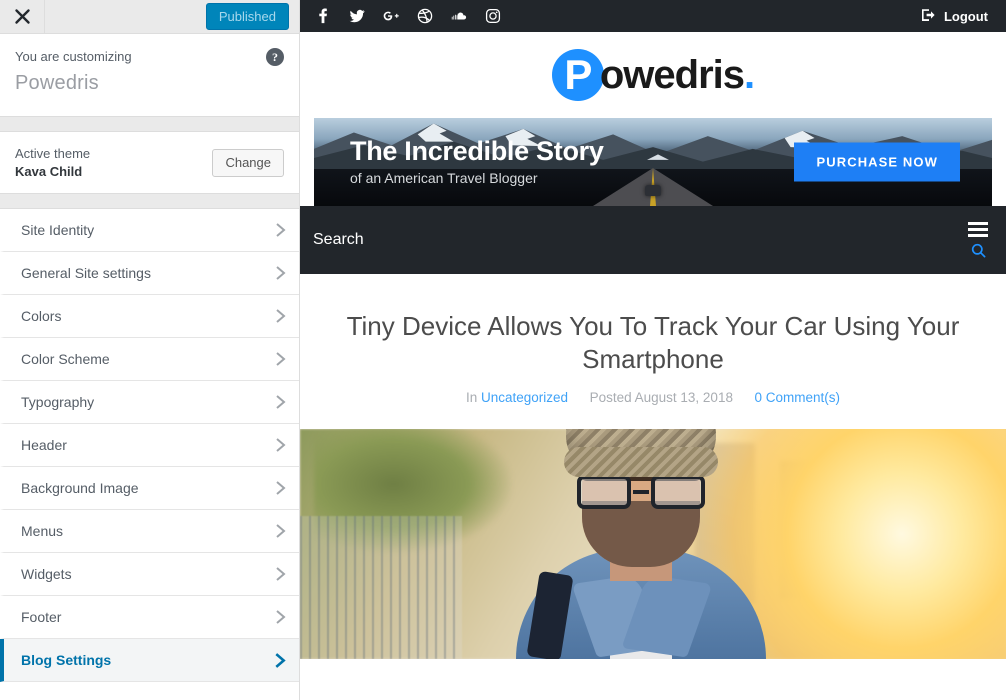 This screenshot has height=700, width=1006. Describe the element at coordinates (877, 162) in the screenshot. I see `purchase-now-button: PURCHASE NOW` at that location.